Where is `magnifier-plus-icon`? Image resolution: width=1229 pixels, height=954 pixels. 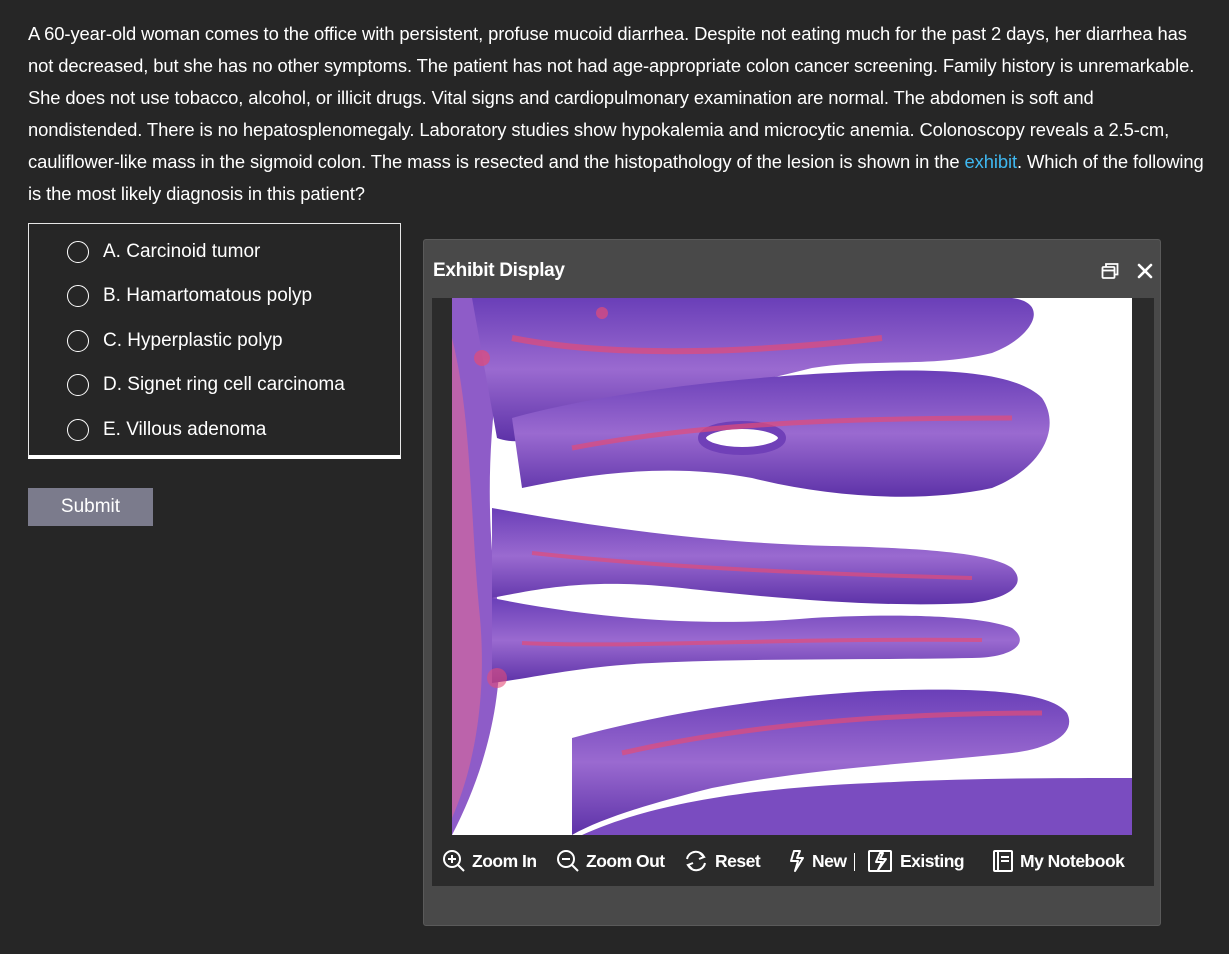
magnifier-plus-icon is located at coordinates (454, 861).